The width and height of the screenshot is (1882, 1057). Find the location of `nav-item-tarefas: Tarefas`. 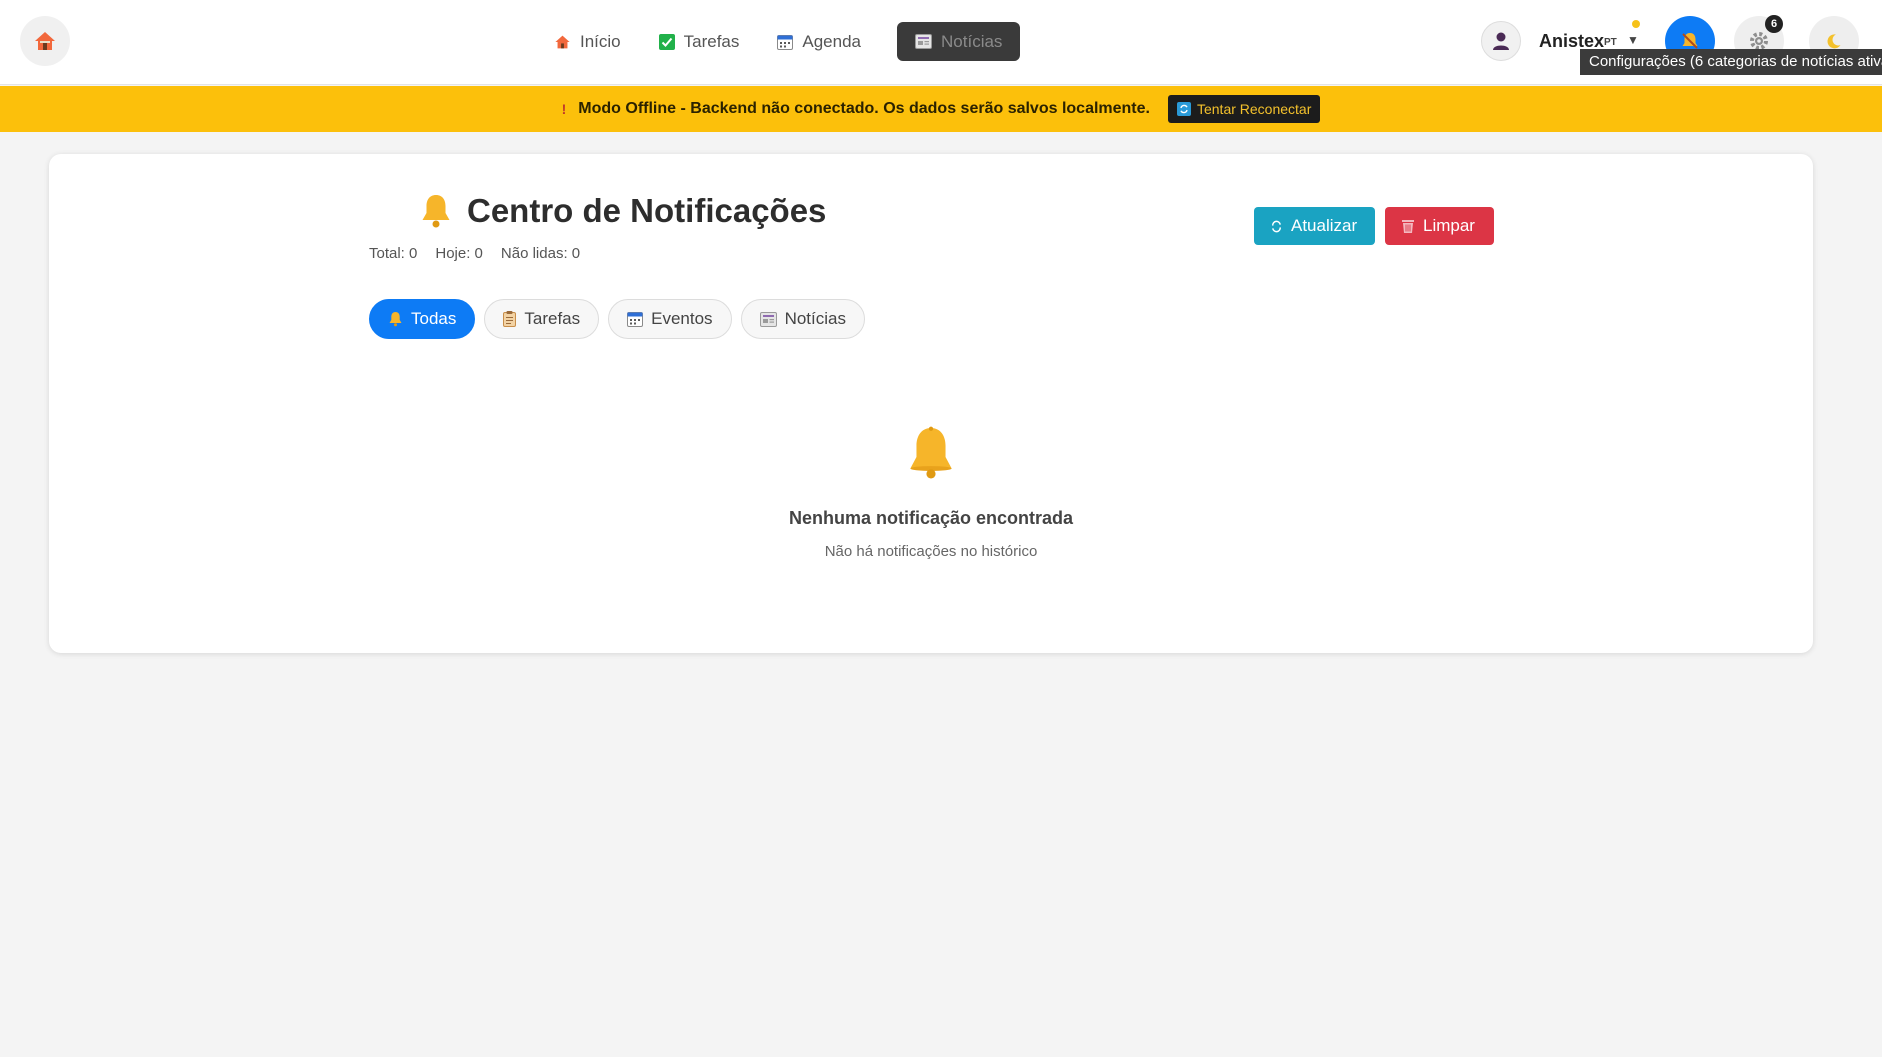

nav-item-tarefas: Tarefas is located at coordinates (699, 41).